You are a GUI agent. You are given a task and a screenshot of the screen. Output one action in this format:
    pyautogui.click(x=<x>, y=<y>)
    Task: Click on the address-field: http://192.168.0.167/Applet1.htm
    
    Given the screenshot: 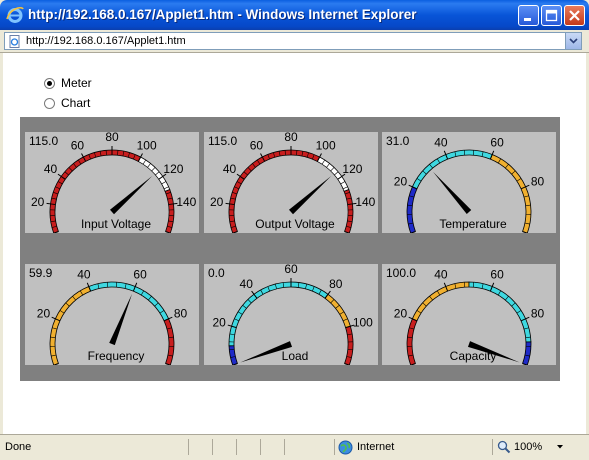 What is the action you would take?
    pyautogui.click(x=293, y=41)
    